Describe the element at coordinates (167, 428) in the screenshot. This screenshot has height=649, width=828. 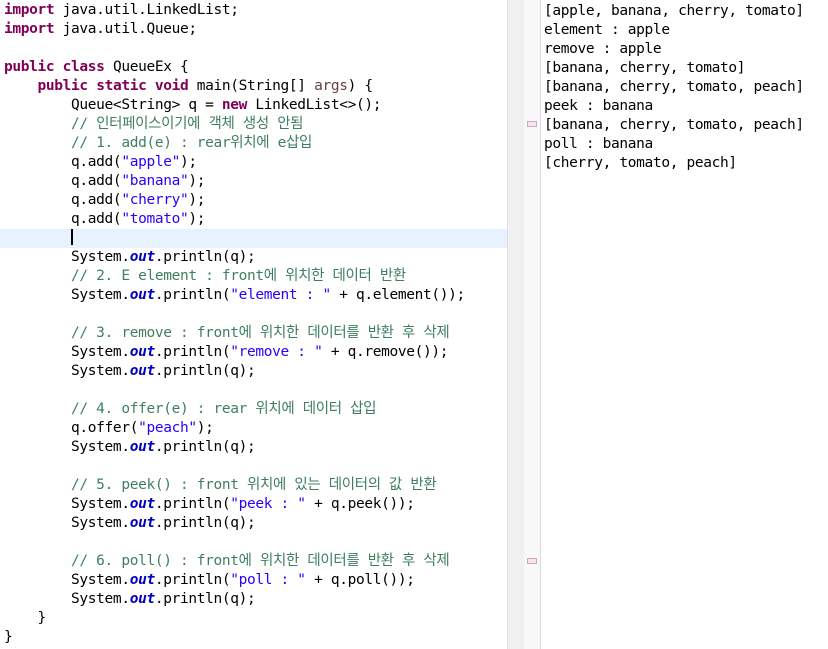
I see `code-token: "peach"` at that location.